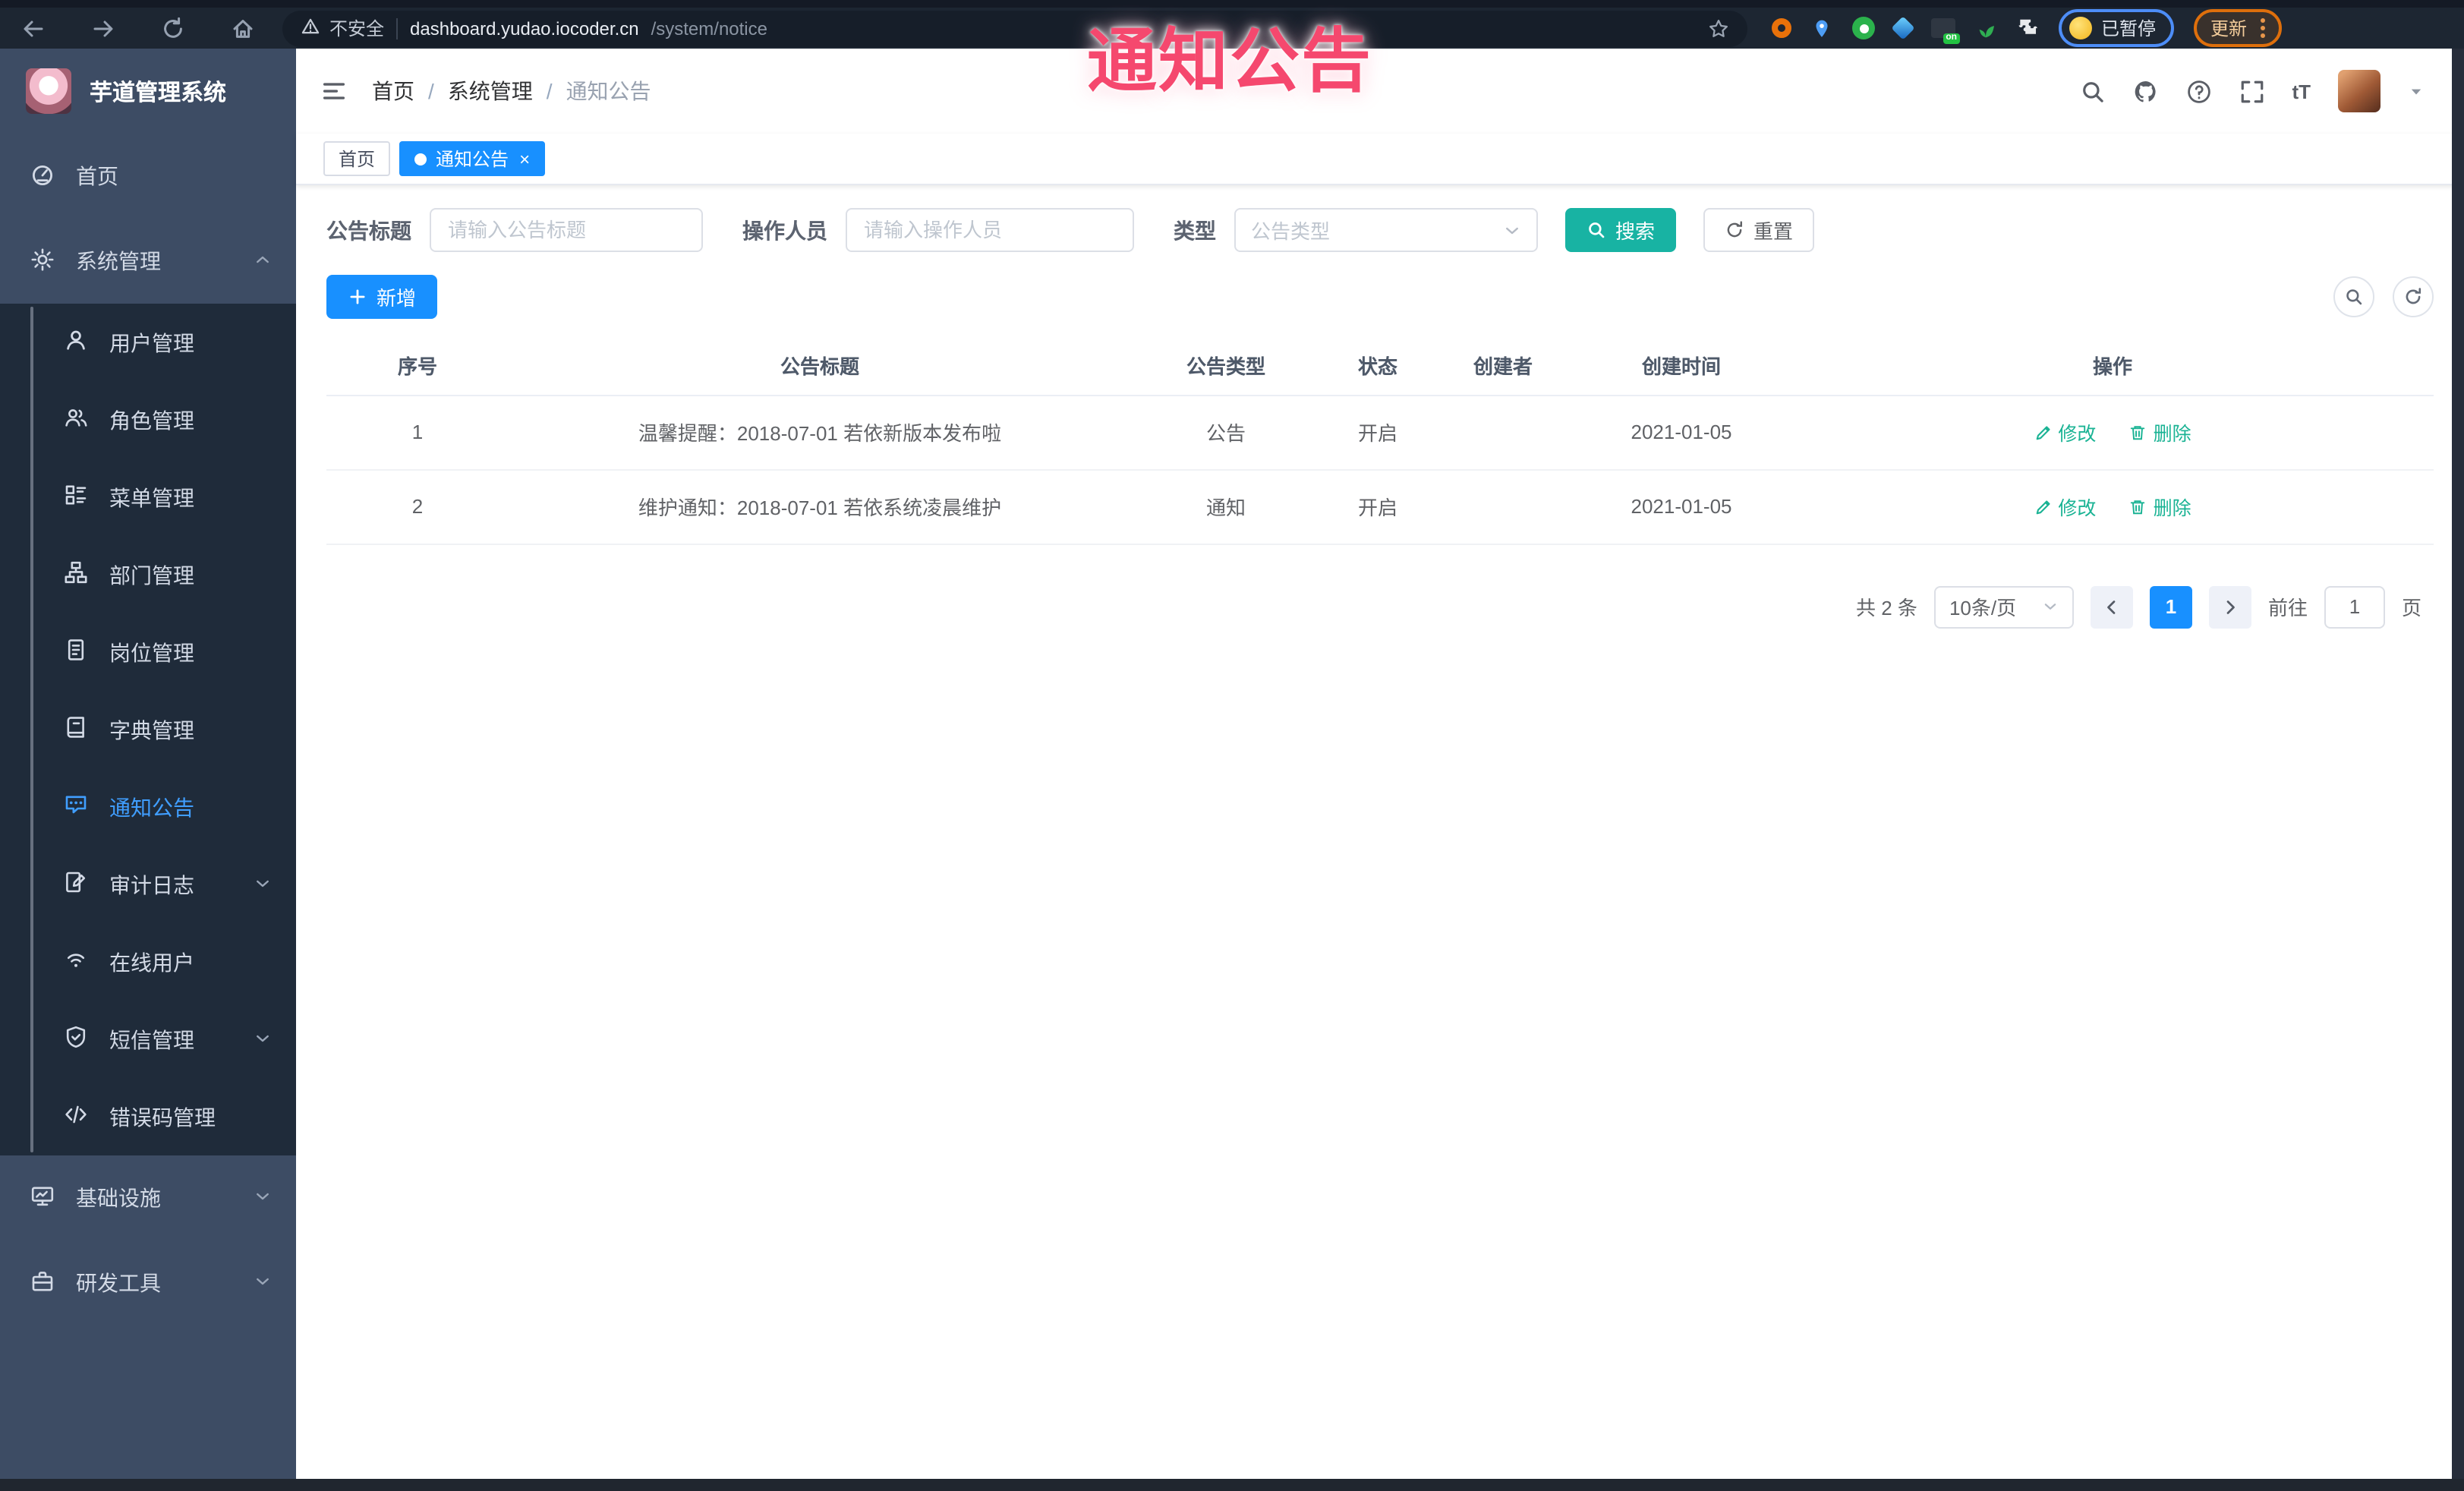 This screenshot has width=2464, height=1491. I want to click on sidebar-item-user-management: 用户管理, so click(148, 342).